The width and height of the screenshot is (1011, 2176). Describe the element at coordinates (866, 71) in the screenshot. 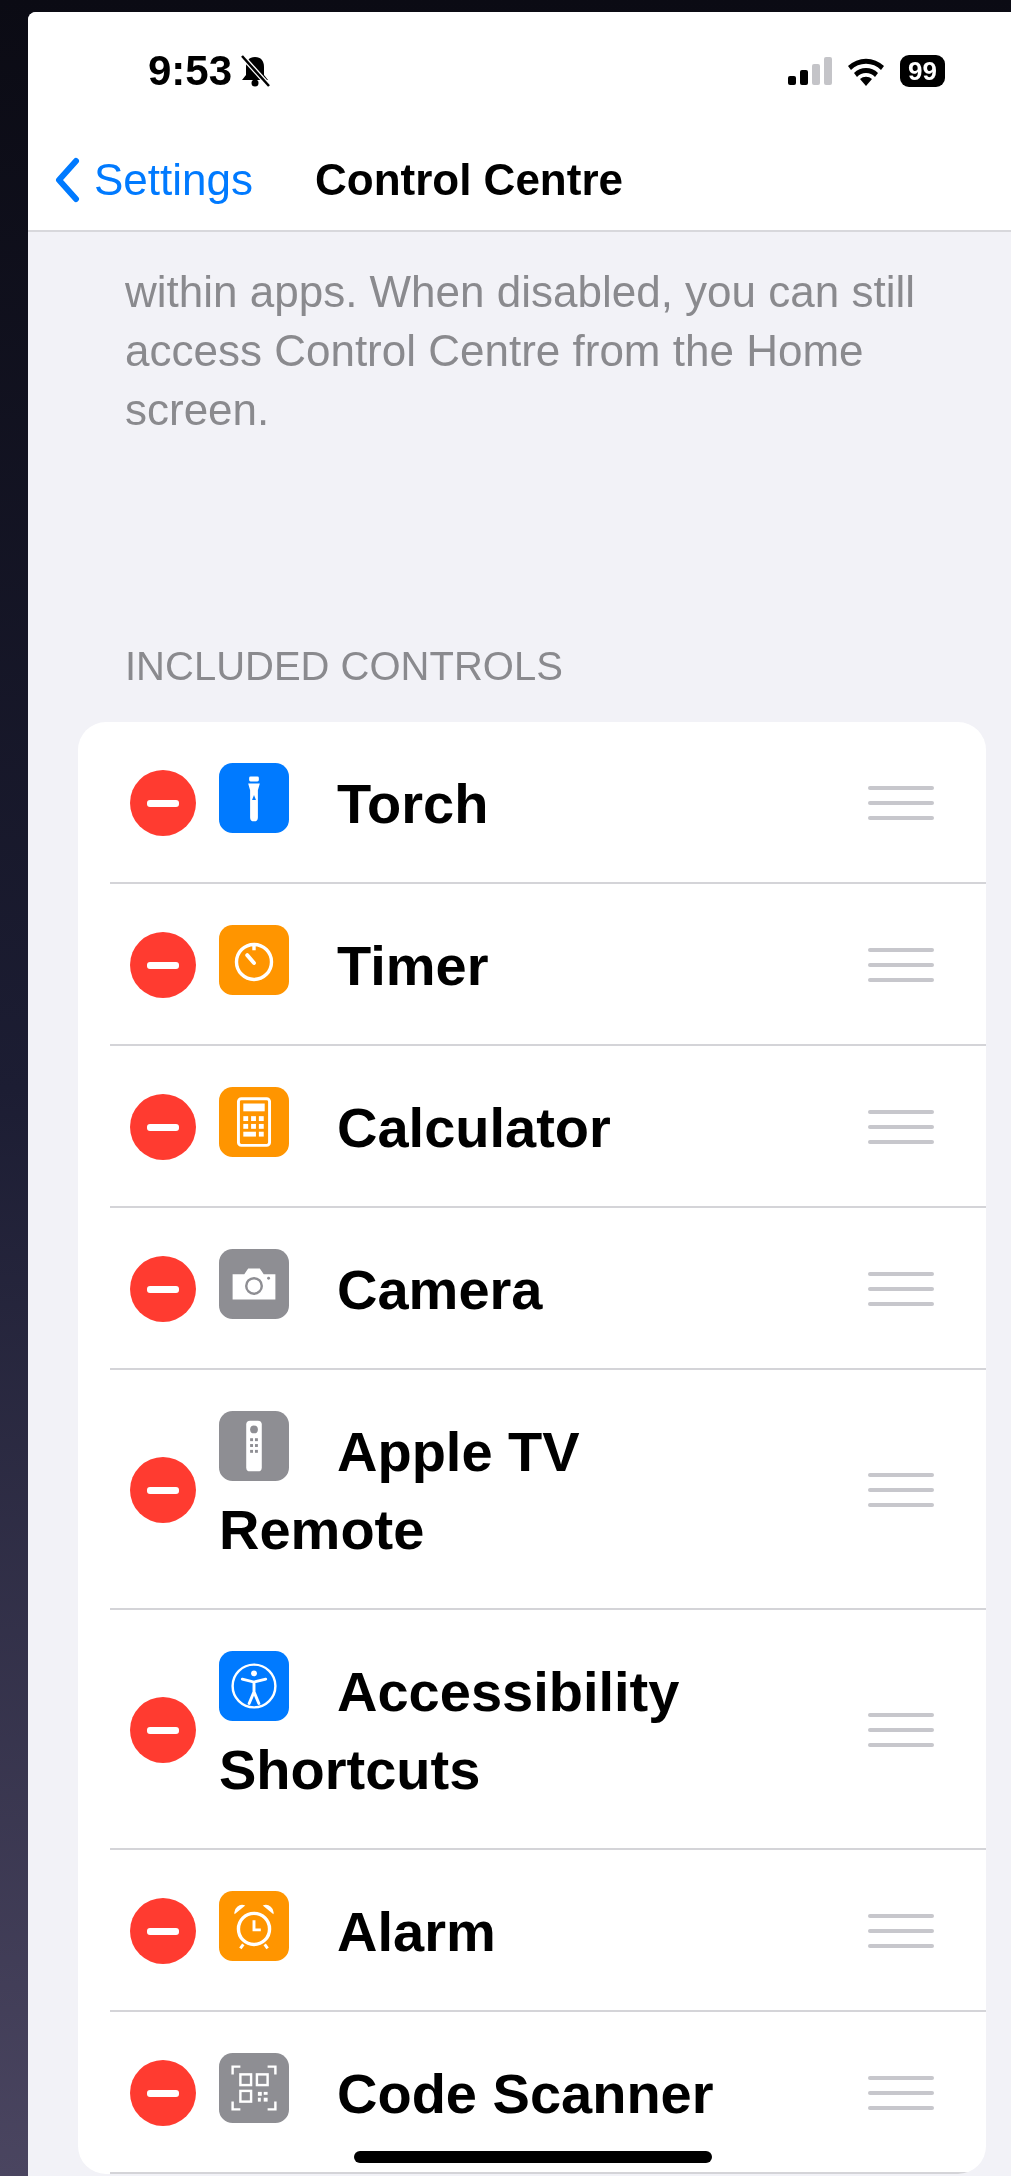

I see `wifi-icon` at that location.